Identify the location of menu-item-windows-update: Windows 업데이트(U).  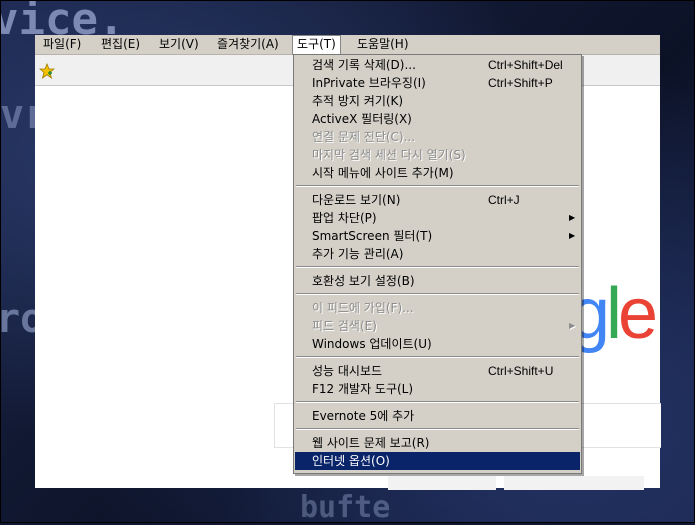
(437, 344).